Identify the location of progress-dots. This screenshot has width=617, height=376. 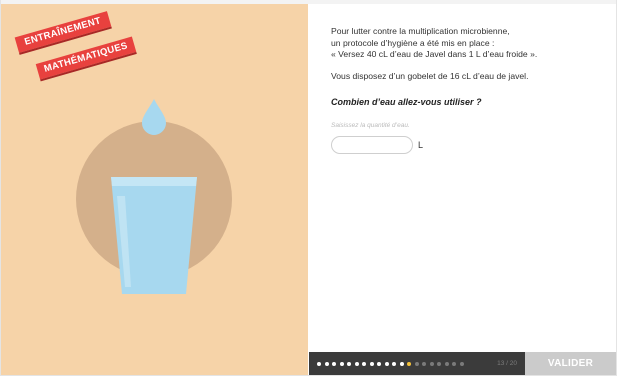
(390, 363).